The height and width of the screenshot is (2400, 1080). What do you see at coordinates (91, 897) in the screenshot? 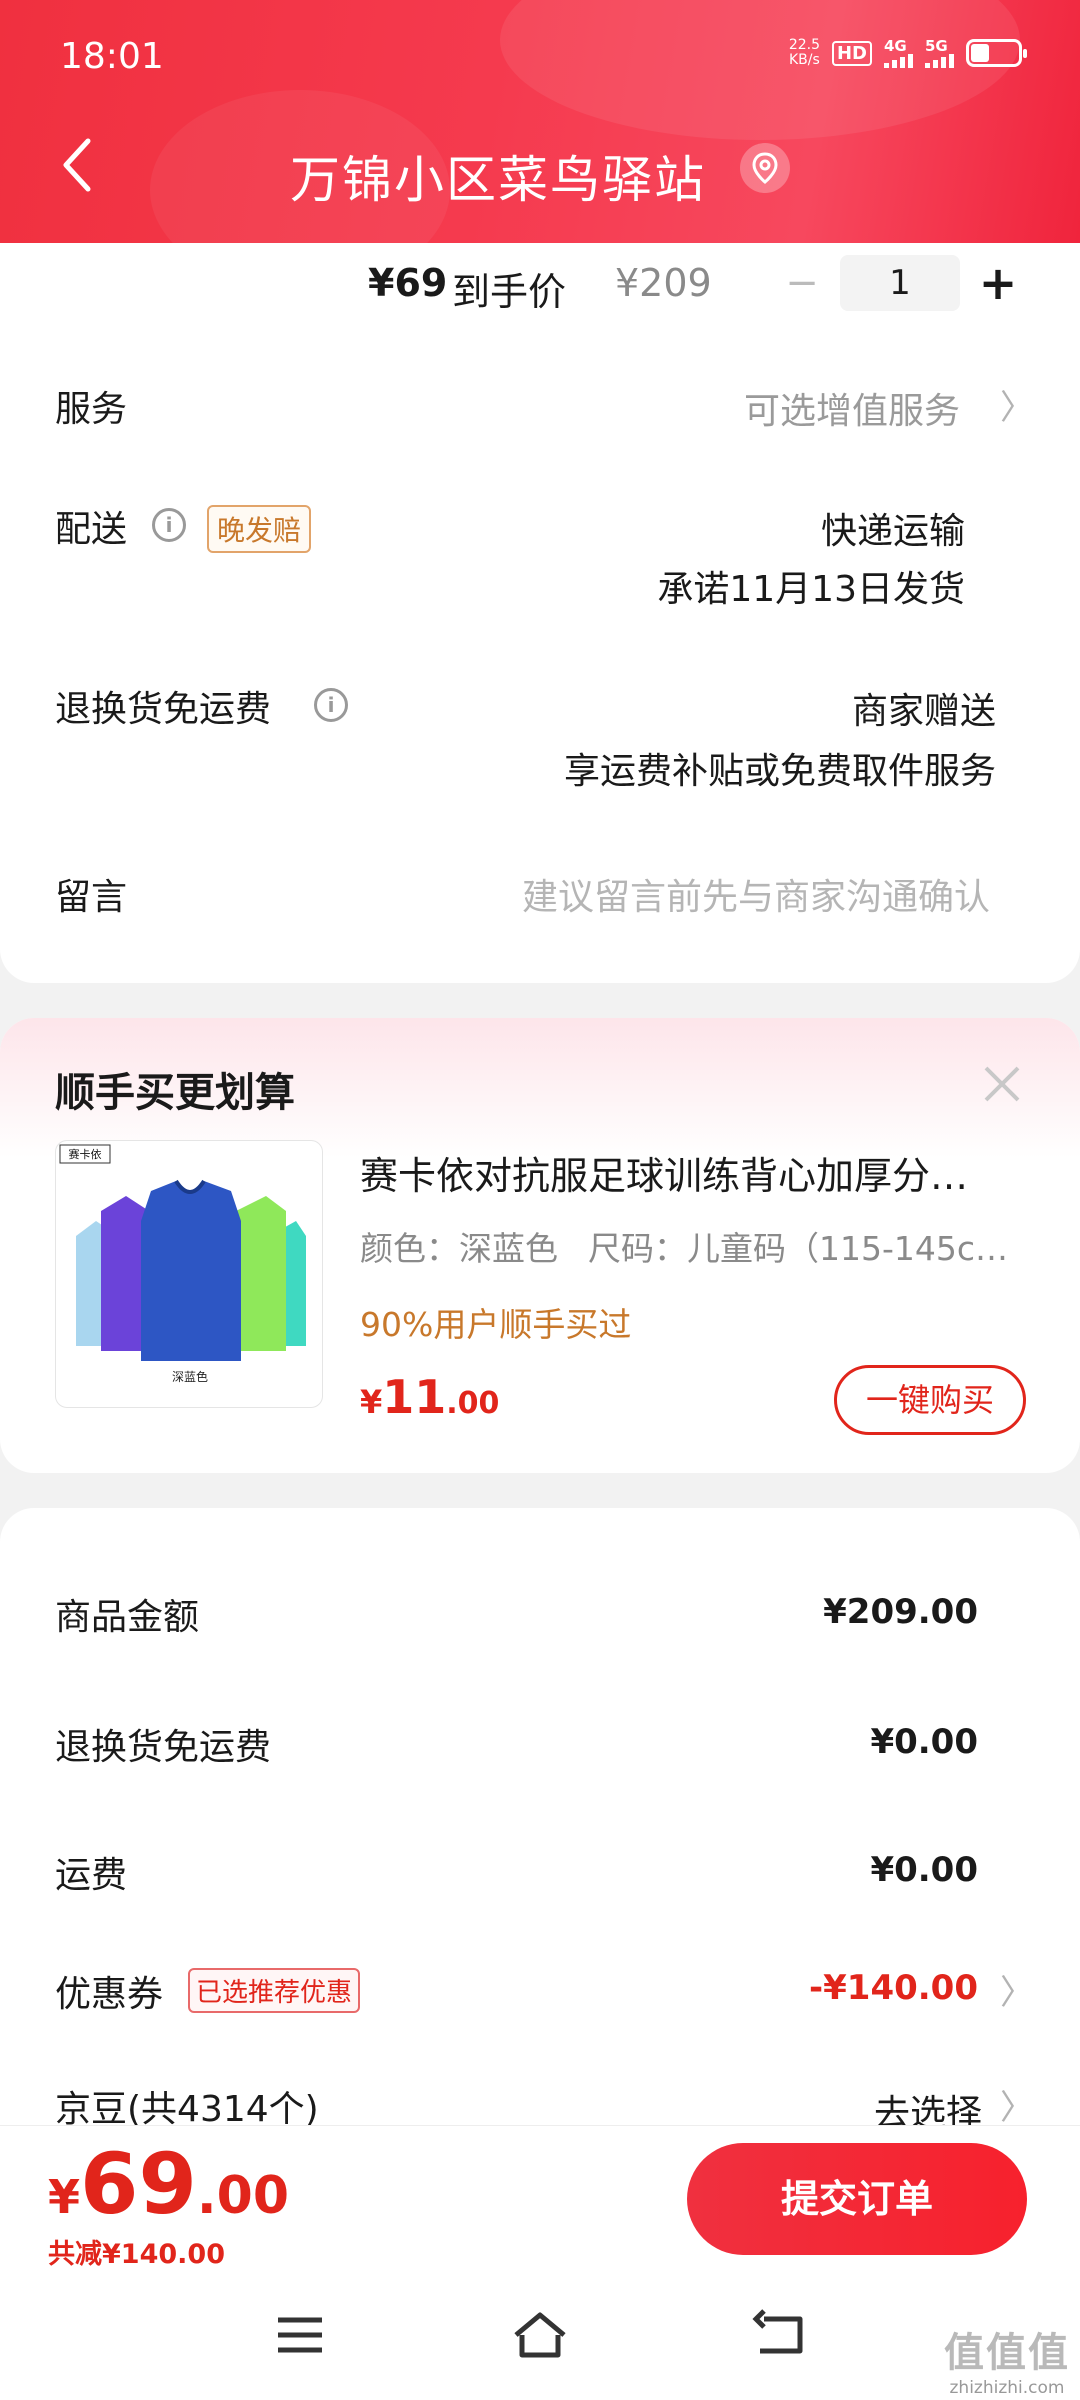
I see `message-label: 留言` at bounding box center [91, 897].